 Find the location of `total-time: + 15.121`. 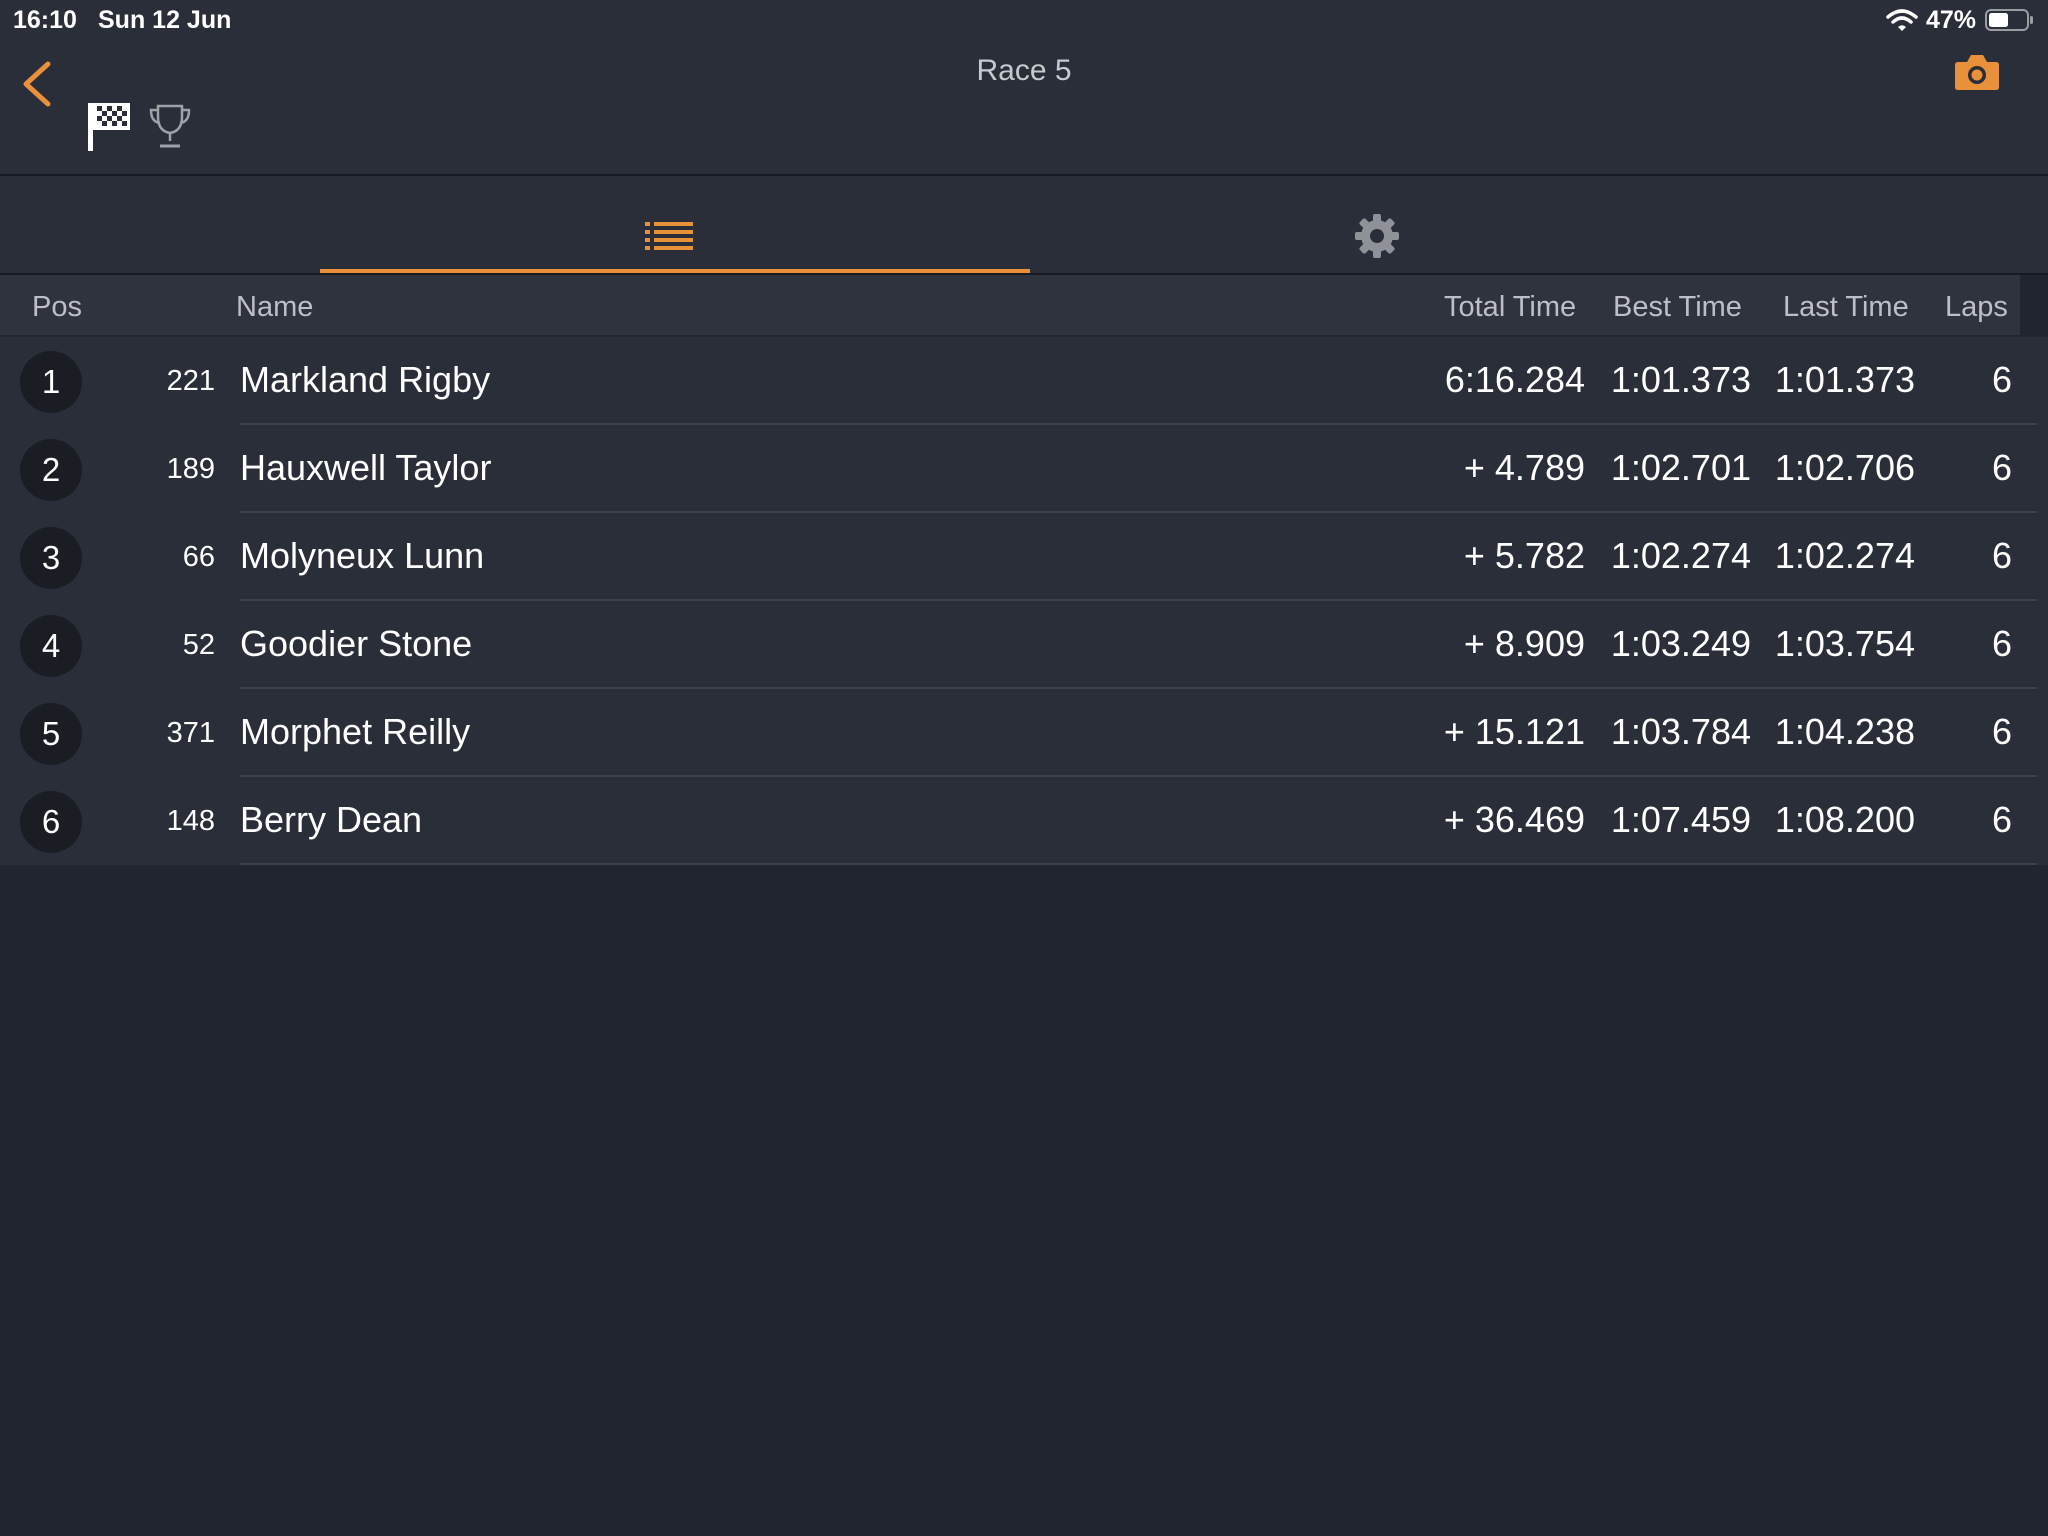

total-time: + 15.121 is located at coordinates (1514, 731).